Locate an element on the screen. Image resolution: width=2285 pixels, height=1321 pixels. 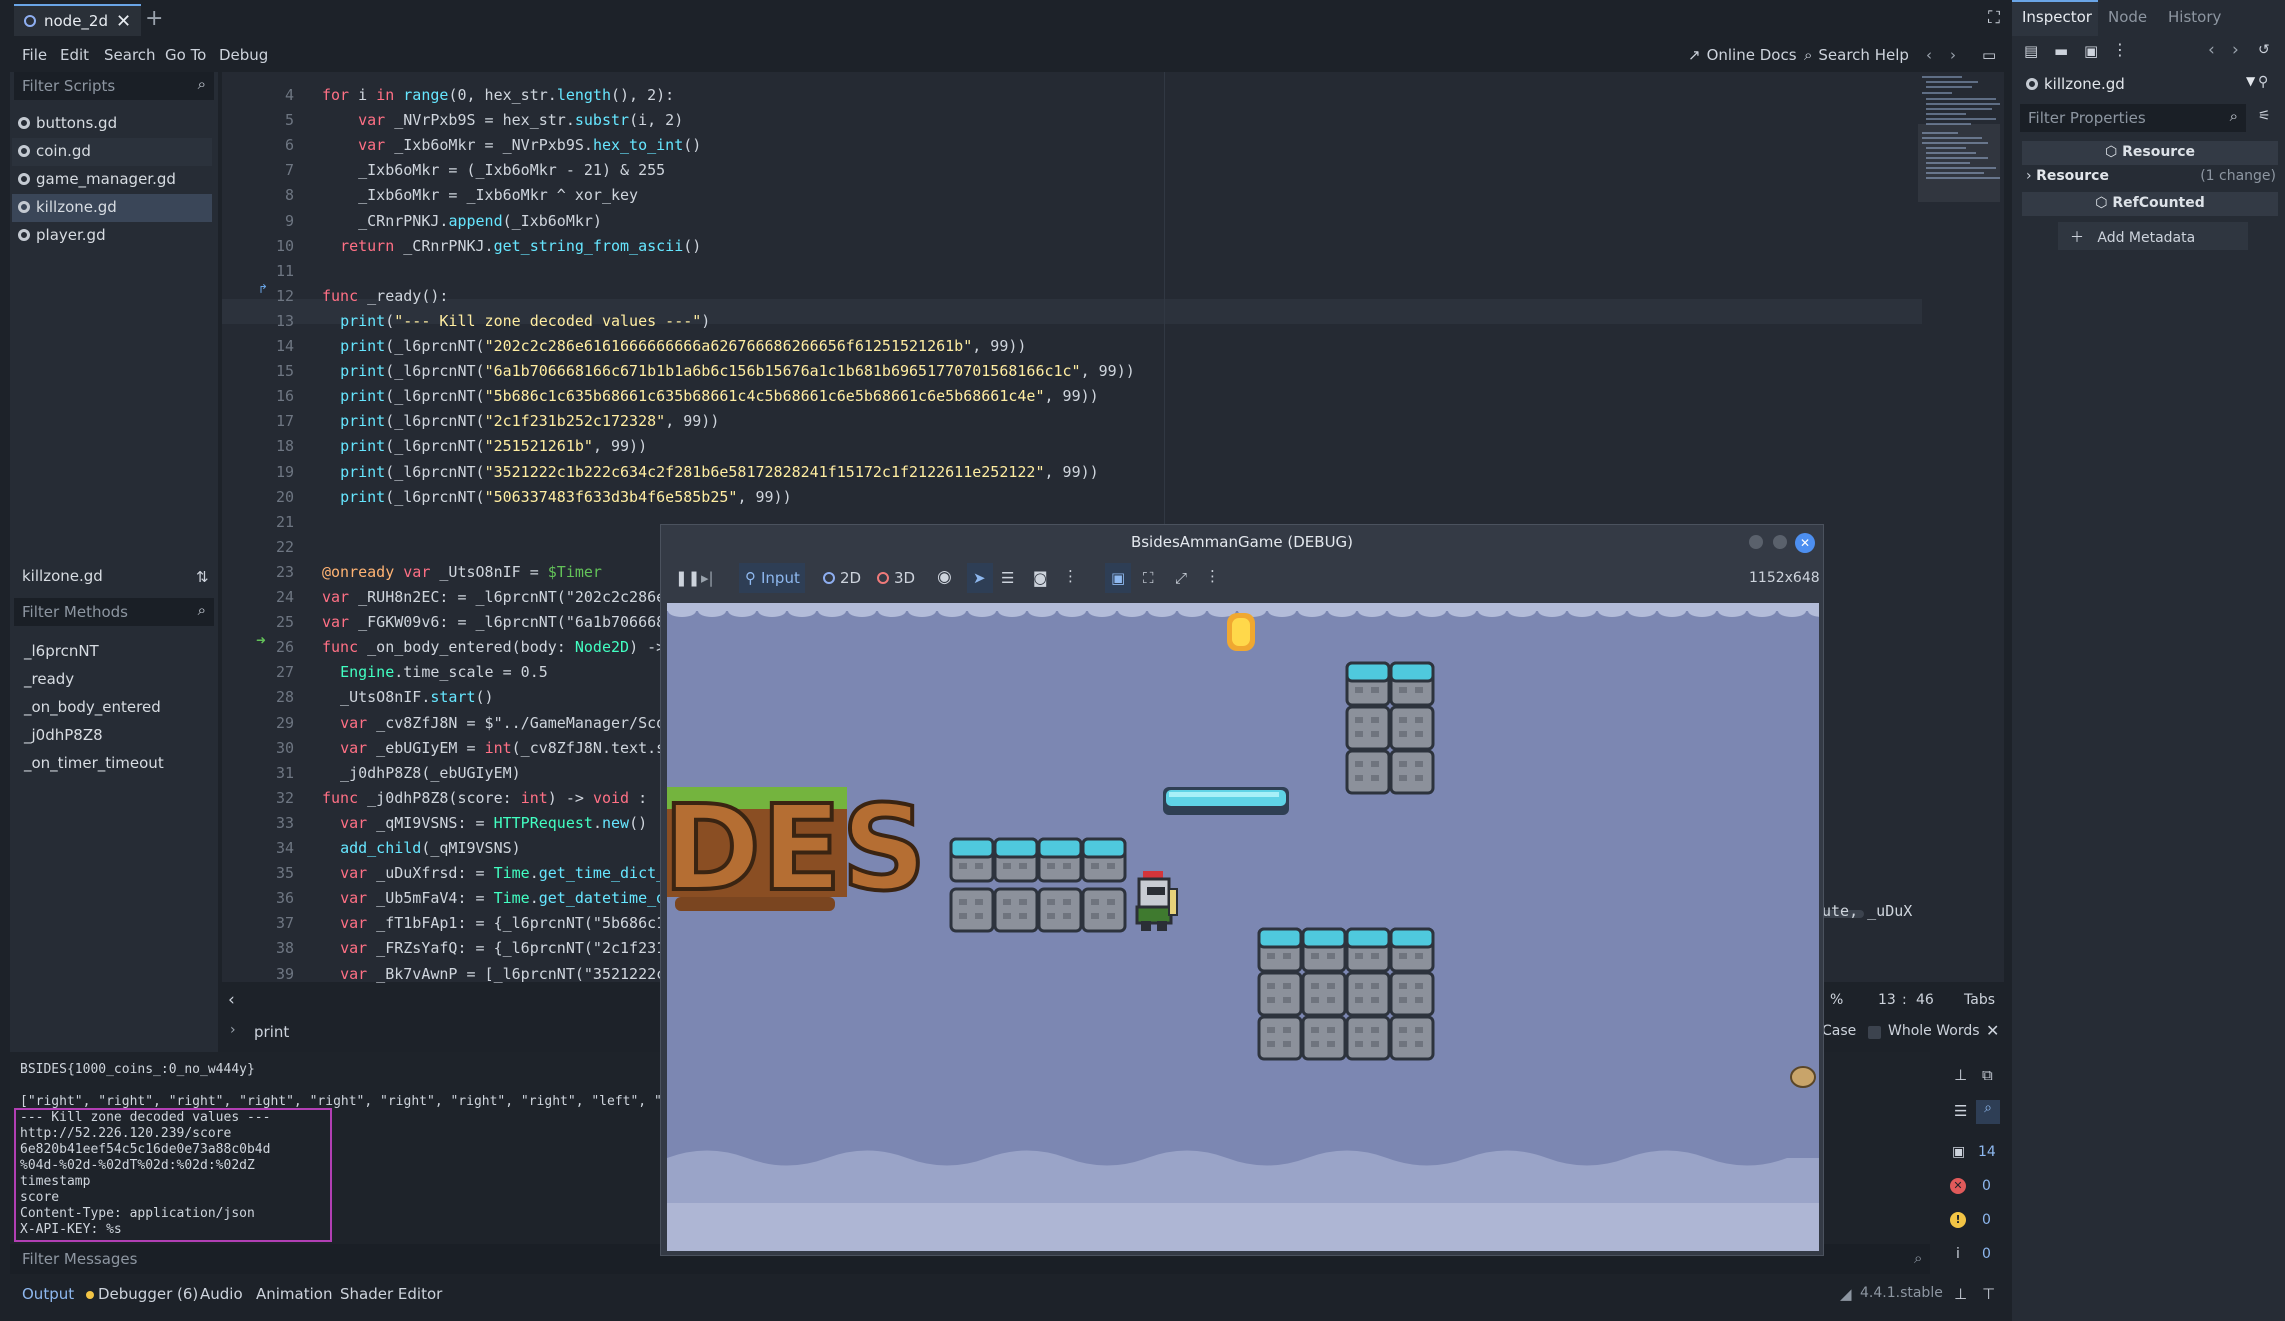
close-window-button: ✕ is located at coordinates (1805, 543).